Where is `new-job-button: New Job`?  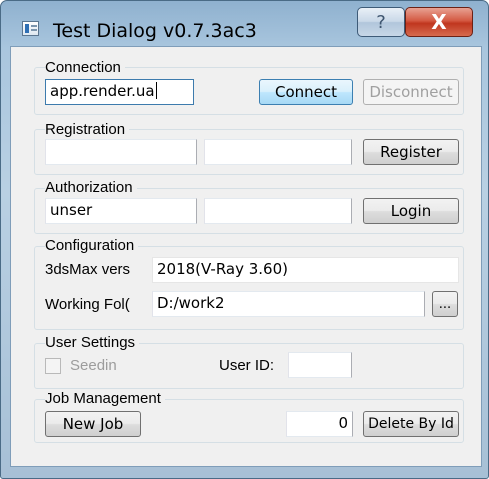
new-job-button: New Job is located at coordinates (93, 424).